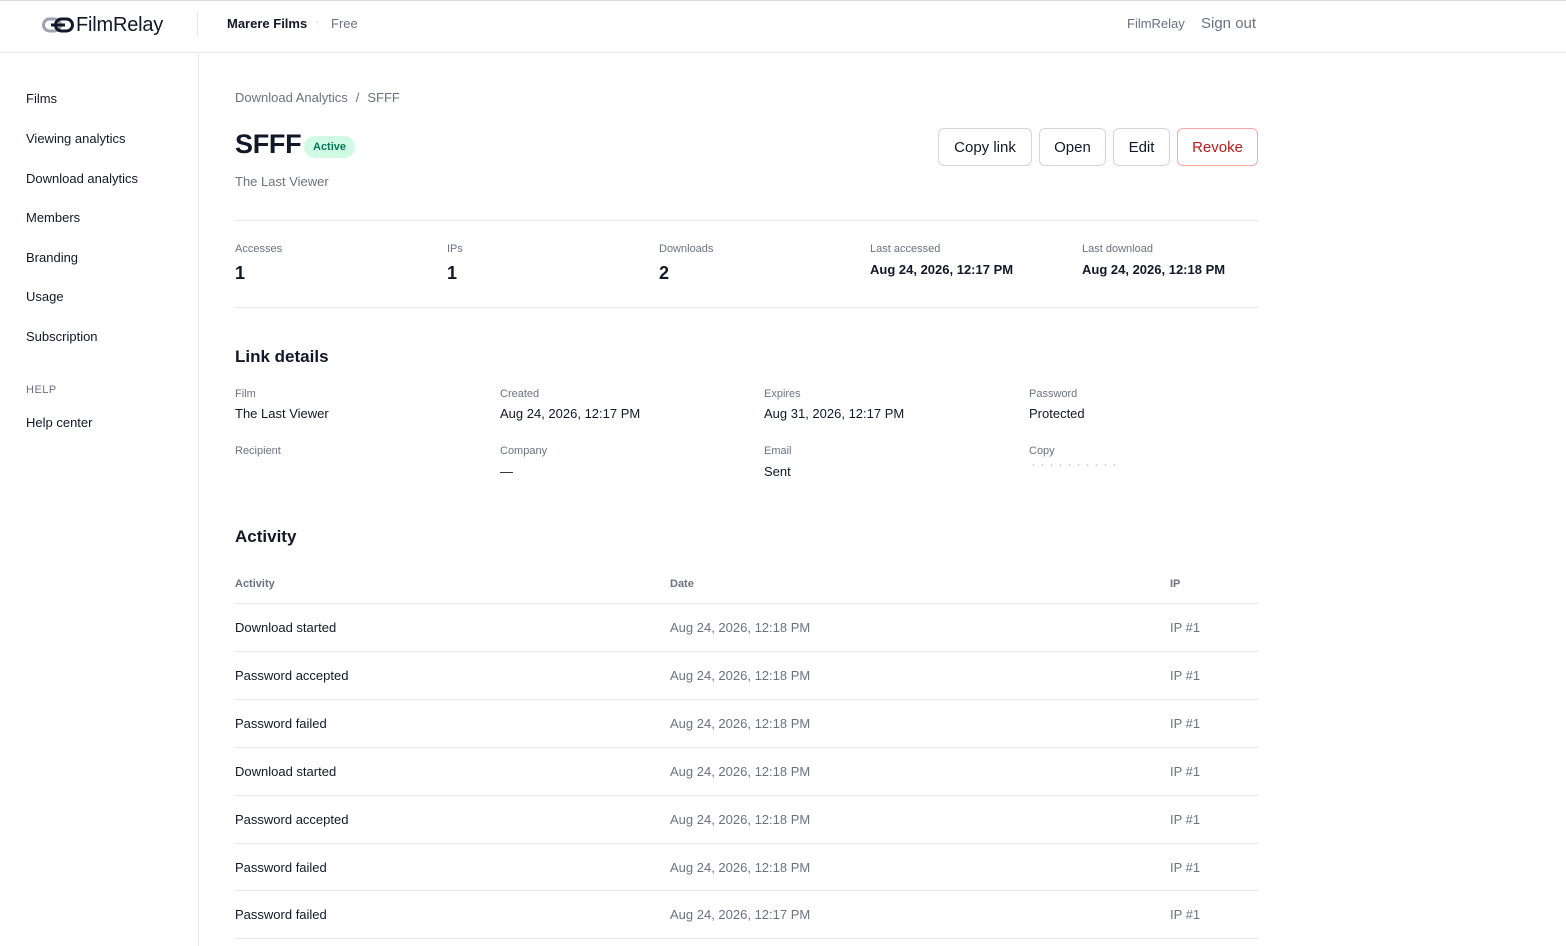  I want to click on stat-value-last-download: Aug 24, 2026, 12:18 PM, so click(1154, 269).